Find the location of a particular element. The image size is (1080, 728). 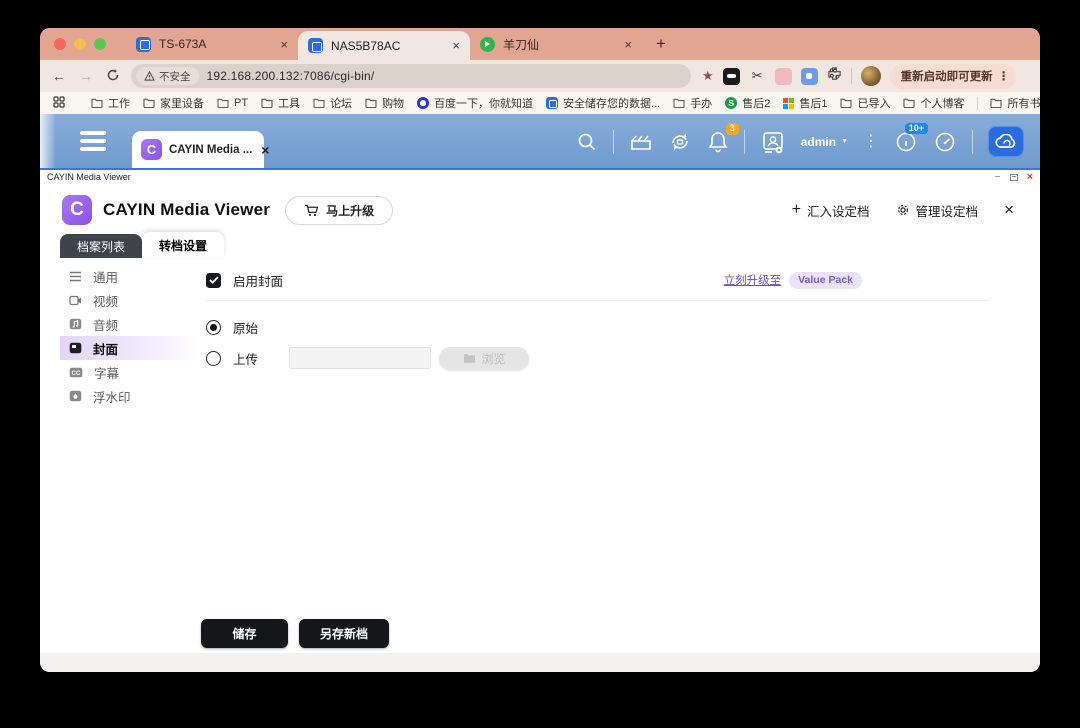

admin-menu: admin ▼ is located at coordinates (824, 142).